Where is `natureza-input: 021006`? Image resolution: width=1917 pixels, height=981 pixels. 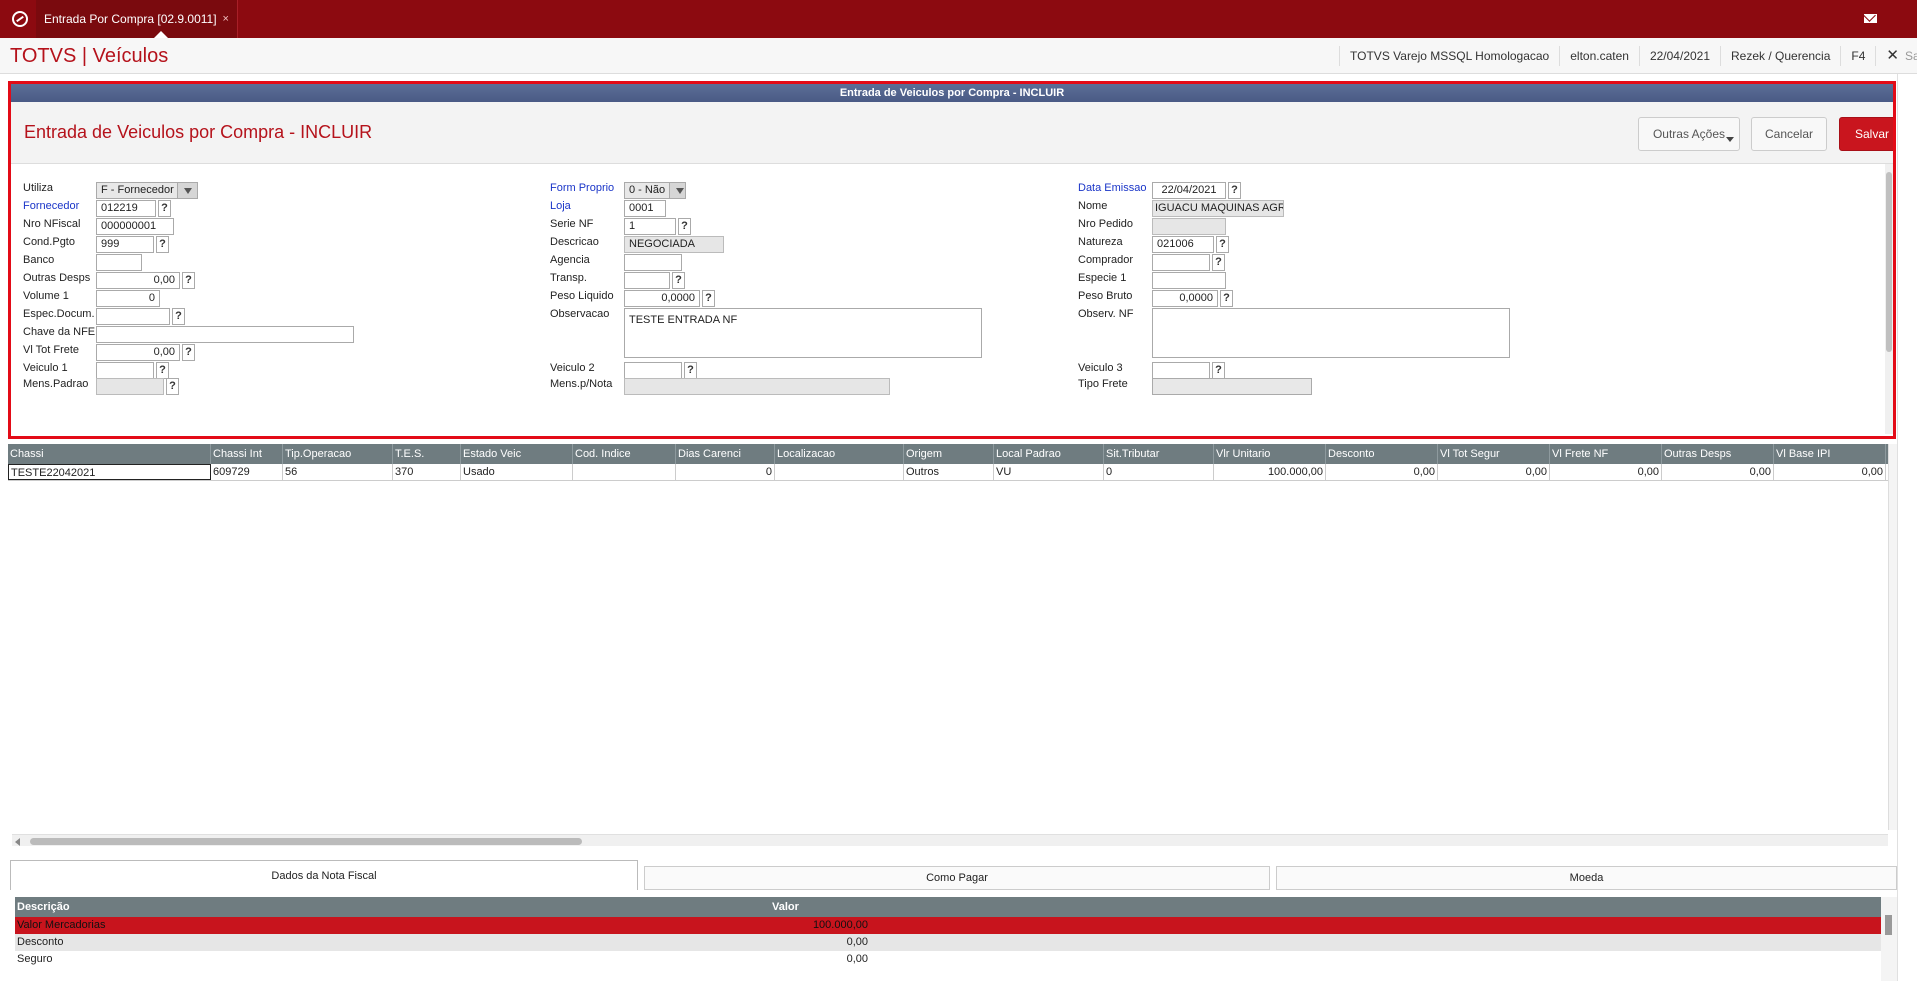 natureza-input: 021006 is located at coordinates (1183, 244).